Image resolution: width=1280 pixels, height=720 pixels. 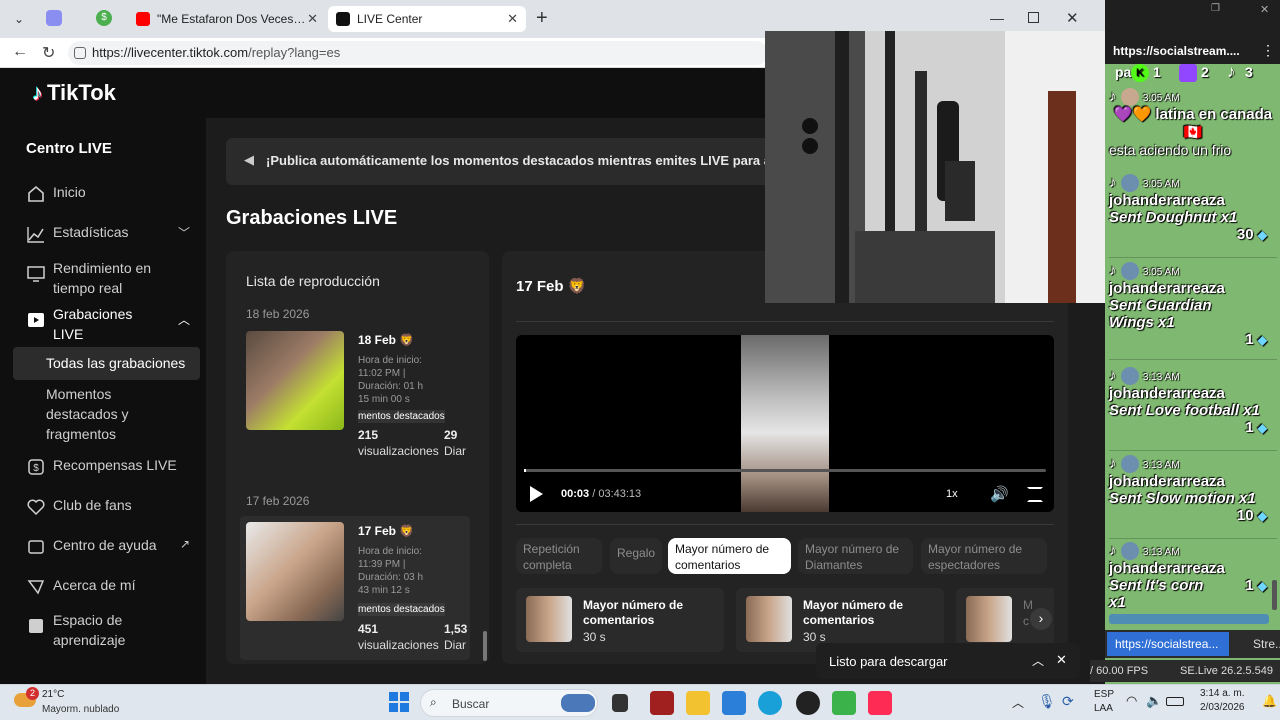 I want to click on chip-repeticion: Repetición completa, so click(x=559, y=556).